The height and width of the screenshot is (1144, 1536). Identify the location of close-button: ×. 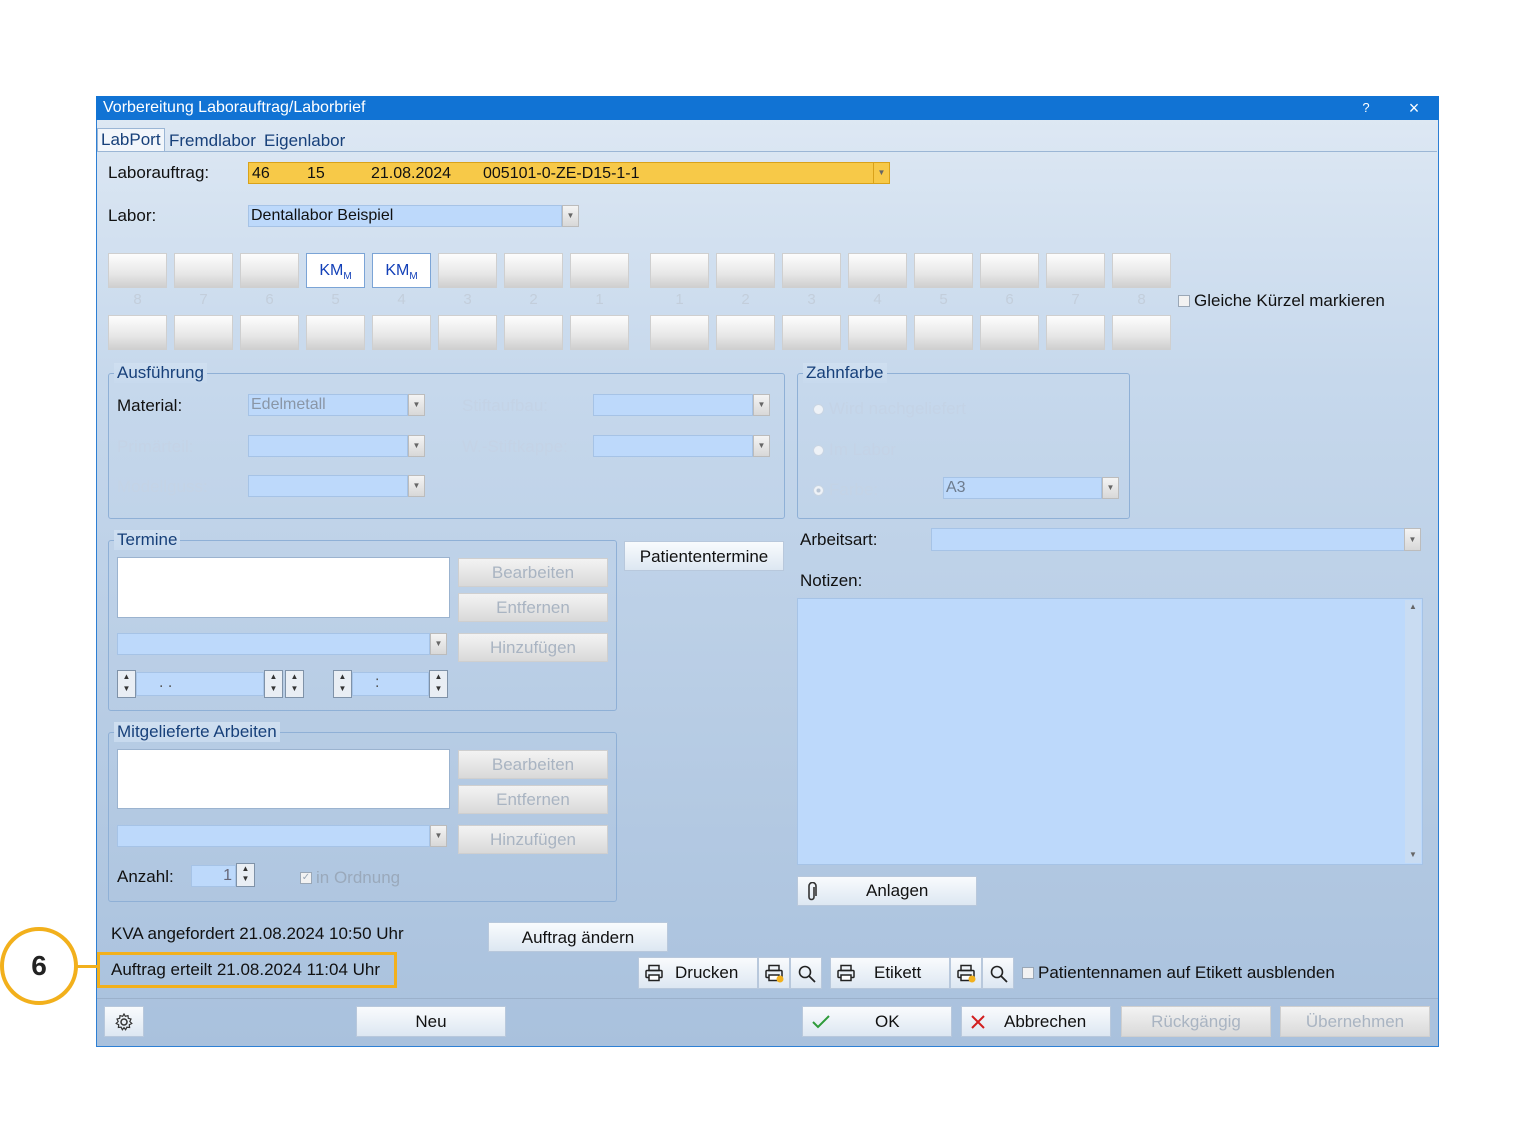
(1414, 108).